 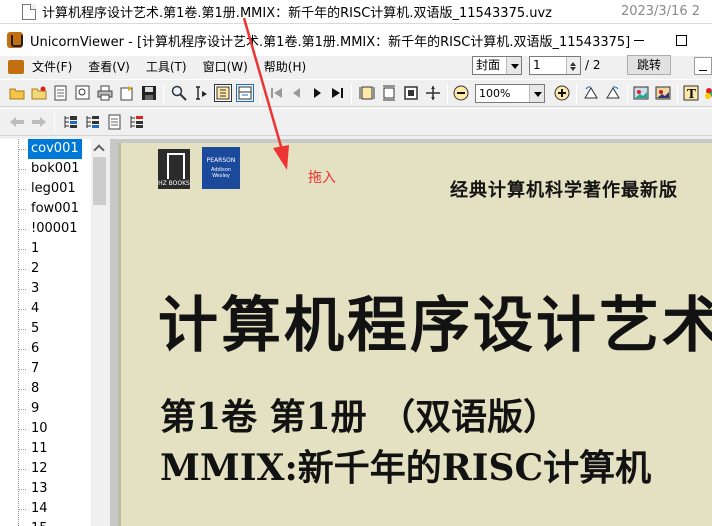 I want to click on menu-view: 查看(V), so click(x=109, y=67).